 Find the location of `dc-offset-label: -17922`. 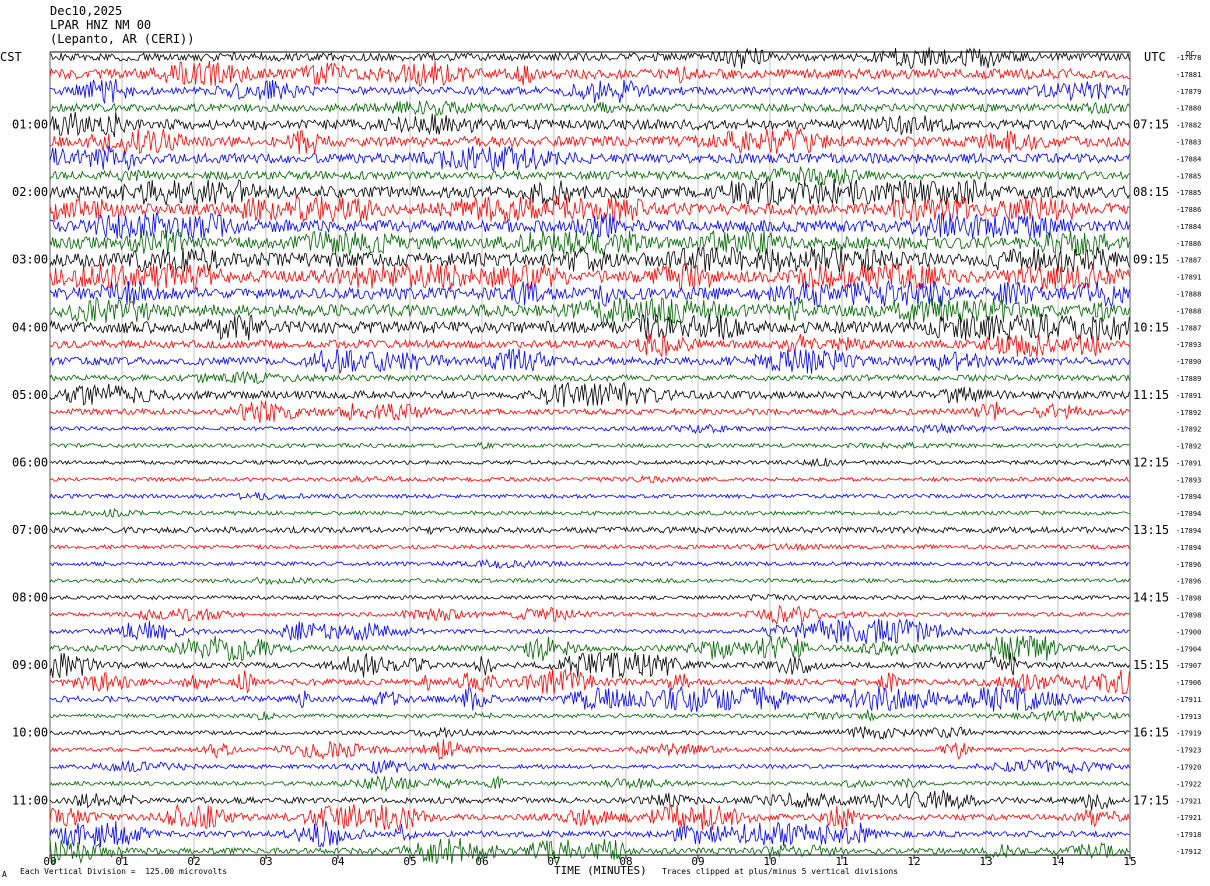

dc-offset-label: -17922 is located at coordinates (1188, 784).